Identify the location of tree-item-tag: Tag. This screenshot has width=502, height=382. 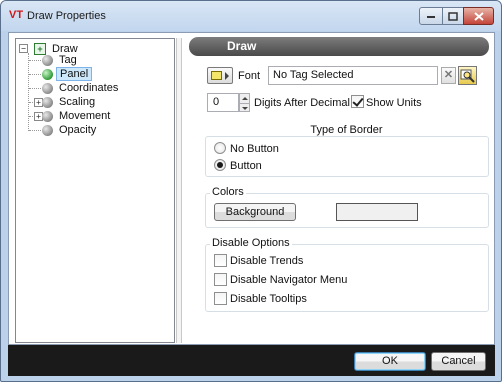
(61, 60).